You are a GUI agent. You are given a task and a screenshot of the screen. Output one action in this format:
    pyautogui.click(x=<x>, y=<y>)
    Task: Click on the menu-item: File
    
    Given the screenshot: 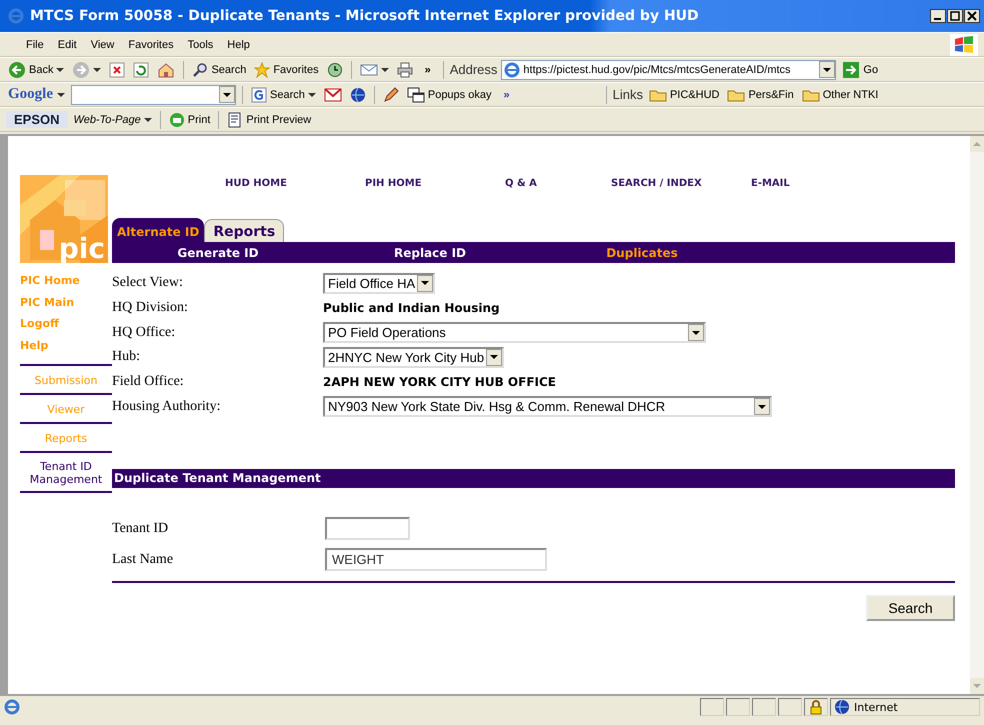 What is the action you would take?
    pyautogui.click(x=35, y=44)
    